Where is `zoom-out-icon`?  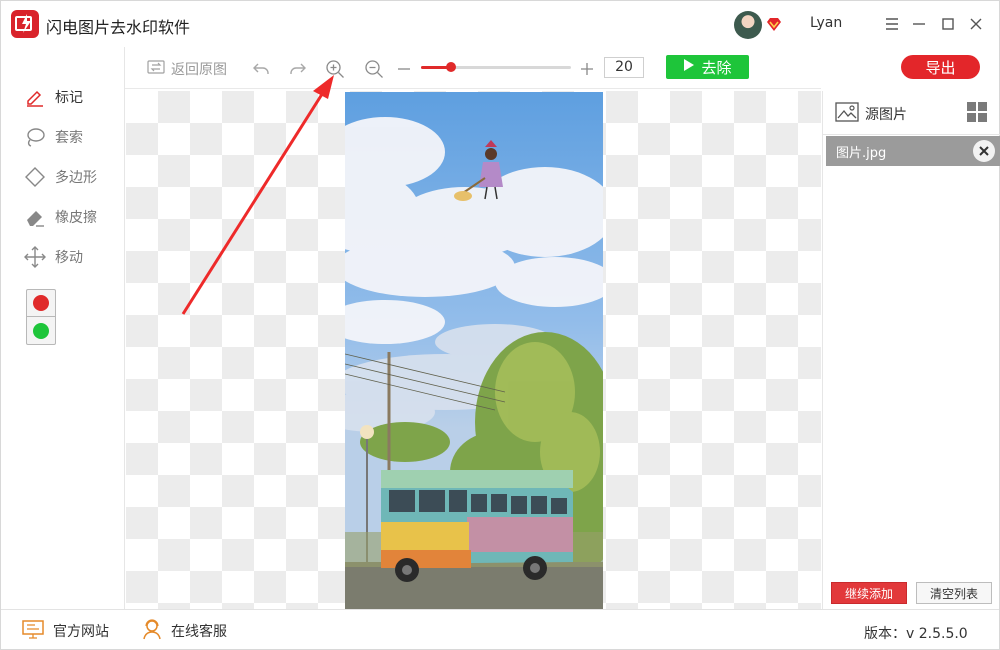
zoom-out-icon is located at coordinates (374, 69).